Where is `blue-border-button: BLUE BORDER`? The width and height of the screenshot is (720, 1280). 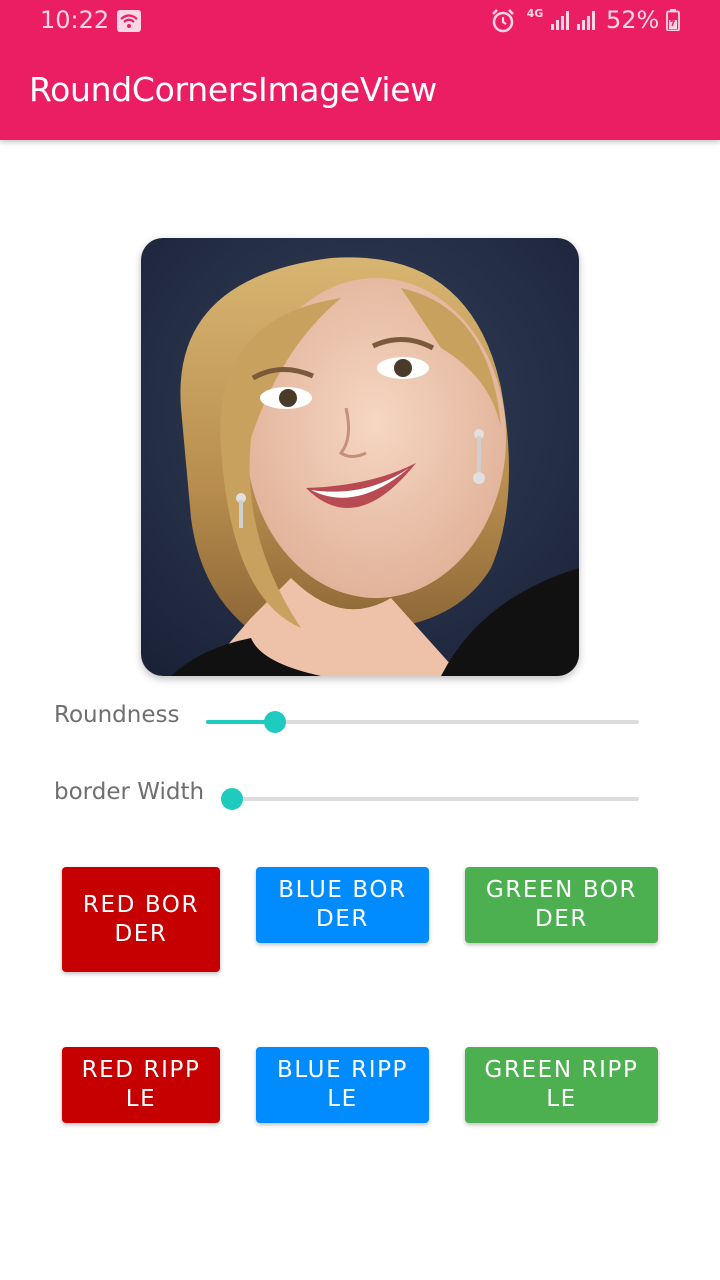 blue-border-button: BLUE BORDER is located at coordinates (342, 905).